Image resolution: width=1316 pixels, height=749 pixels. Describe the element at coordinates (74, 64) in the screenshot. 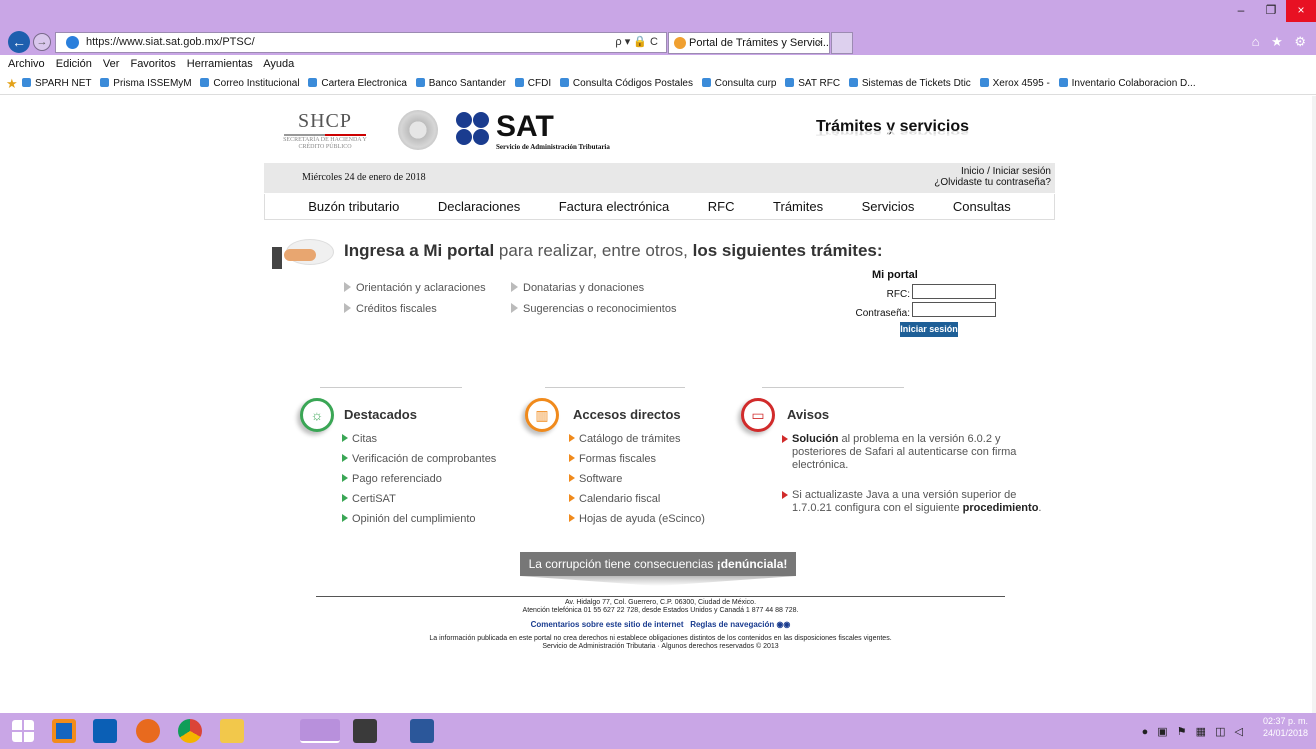

I see `menu-edicion: Edición` at that location.